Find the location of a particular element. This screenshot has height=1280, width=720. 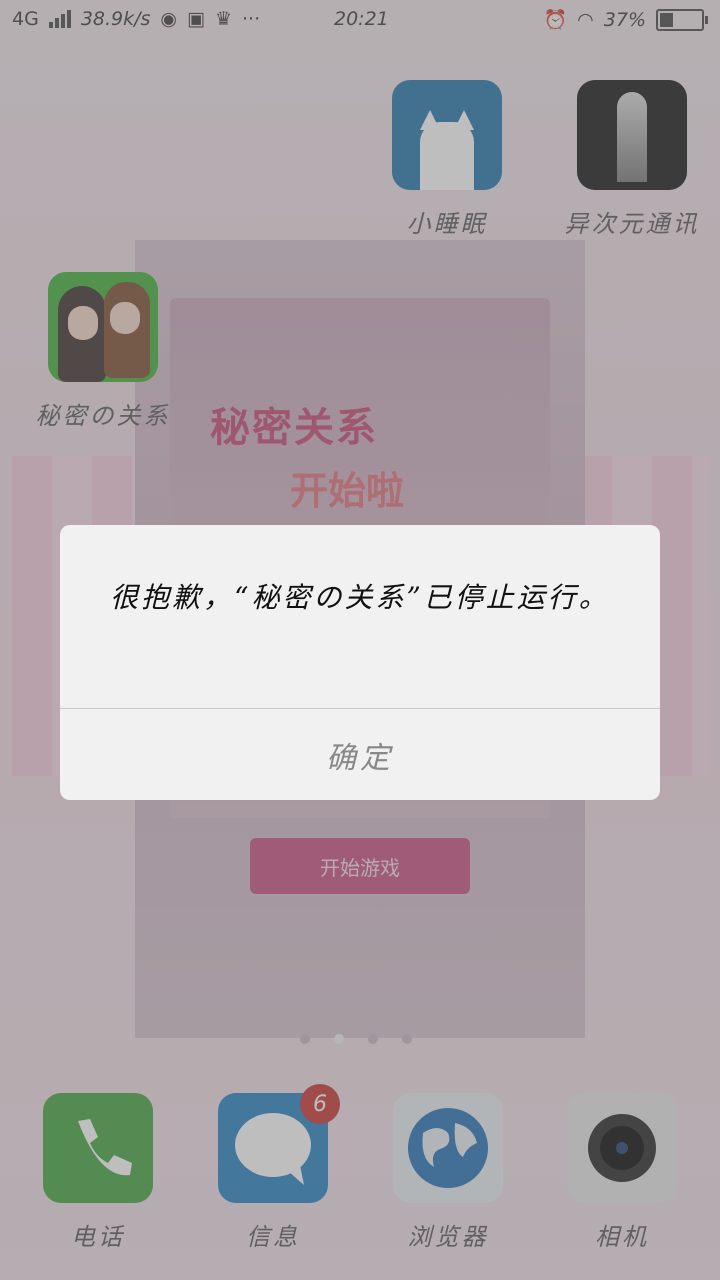

dialog-ok-button: 确定 is located at coordinates (360, 754).